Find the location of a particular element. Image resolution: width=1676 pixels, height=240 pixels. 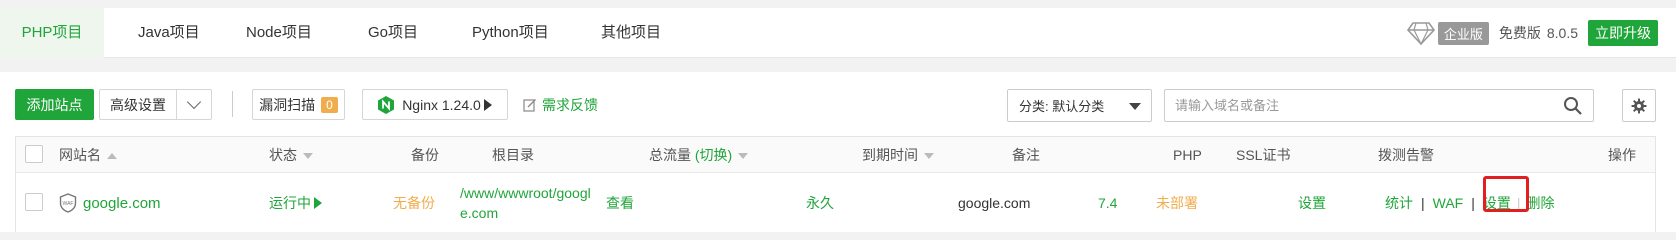

add-site-button: 添加站点 is located at coordinates (54, 104).